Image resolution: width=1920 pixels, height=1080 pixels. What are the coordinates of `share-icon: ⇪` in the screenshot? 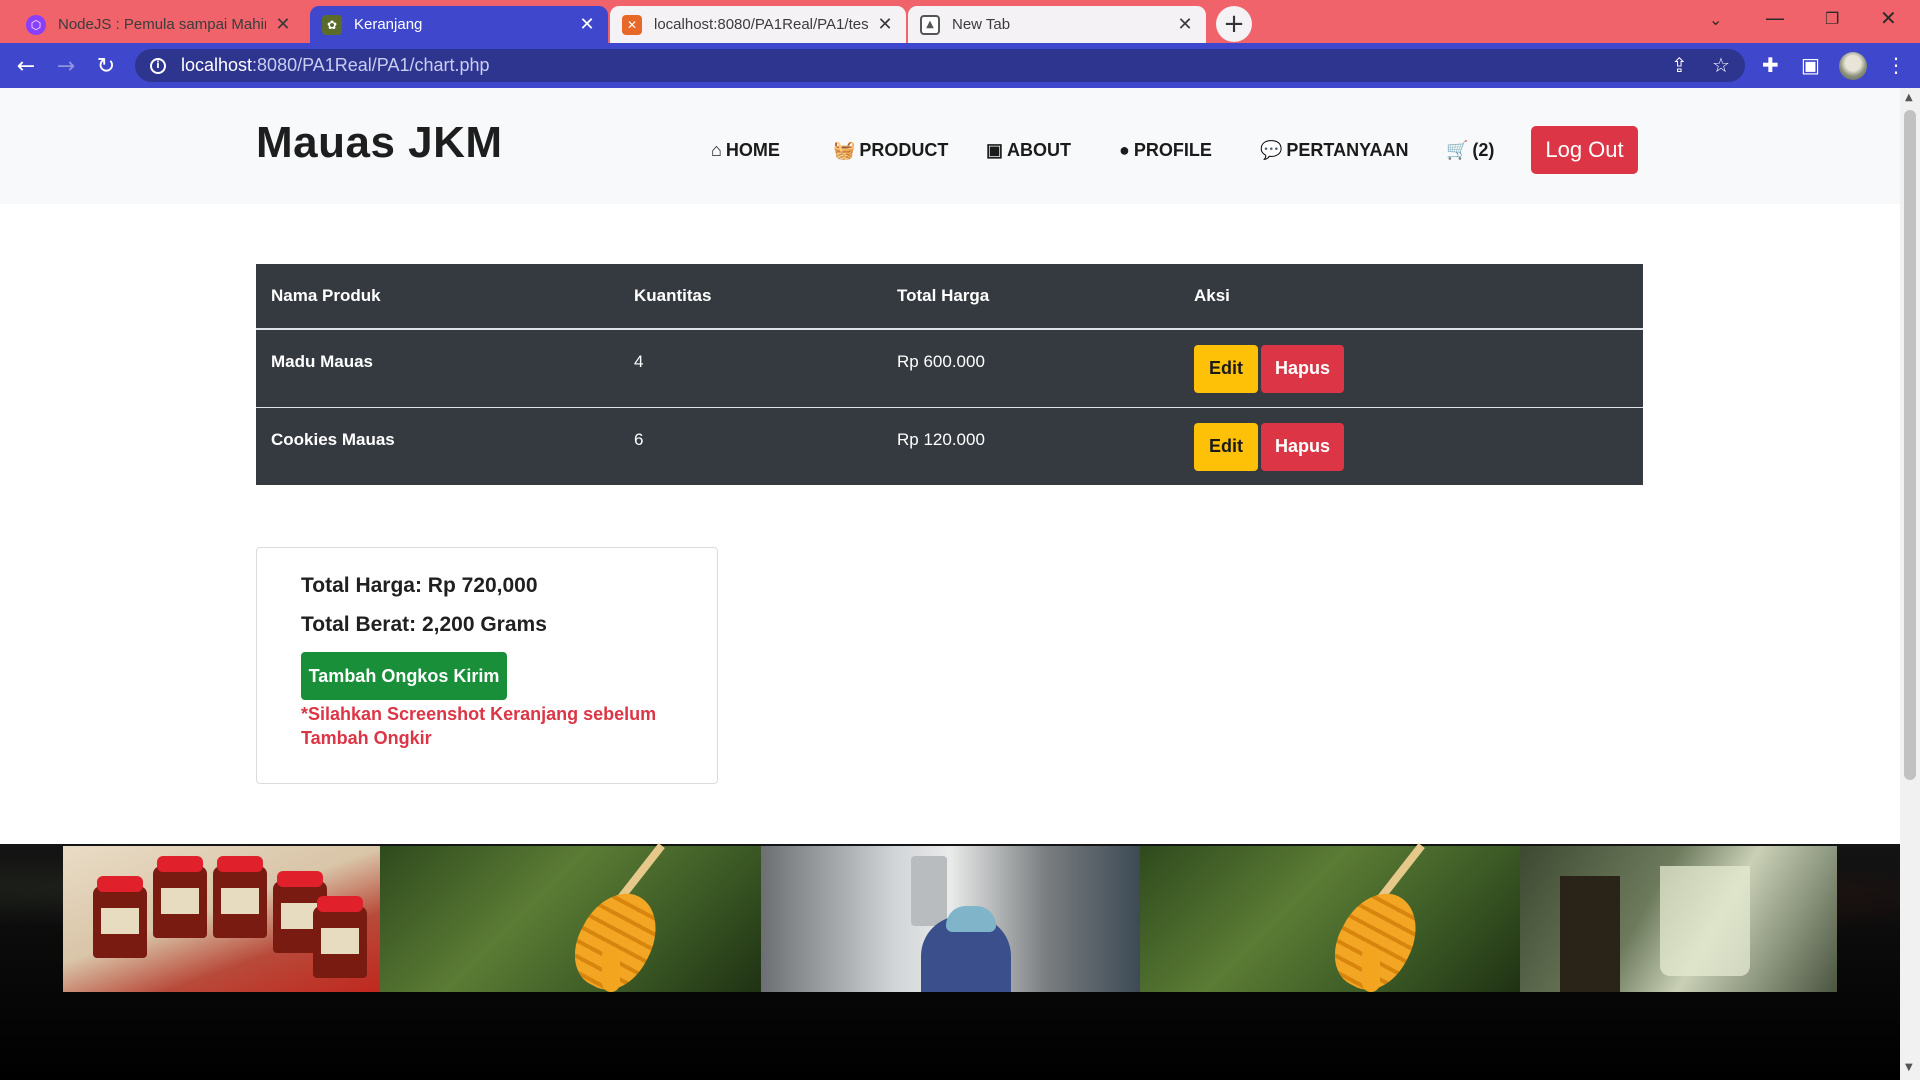 It's located at (1679, 65).